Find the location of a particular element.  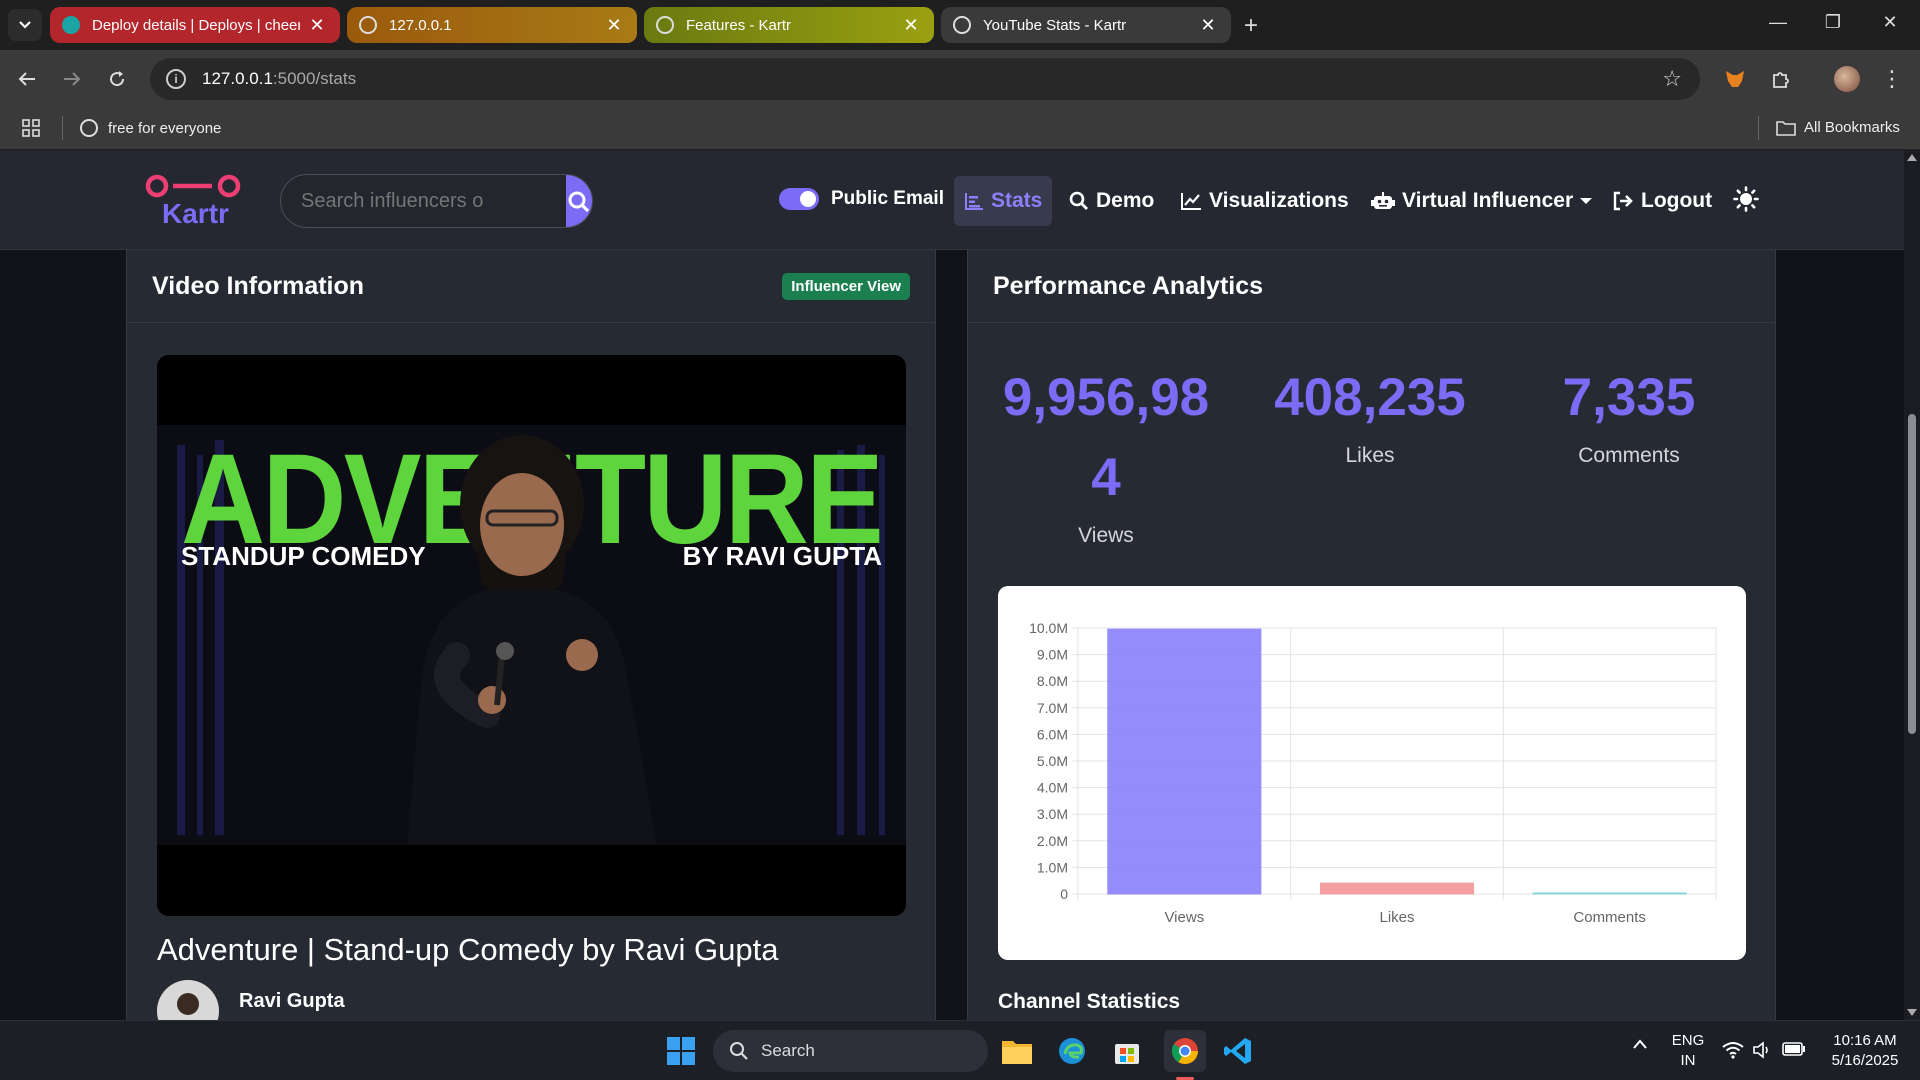

scroll-down-arrow-icon is located at coordinates (1912, 1012).